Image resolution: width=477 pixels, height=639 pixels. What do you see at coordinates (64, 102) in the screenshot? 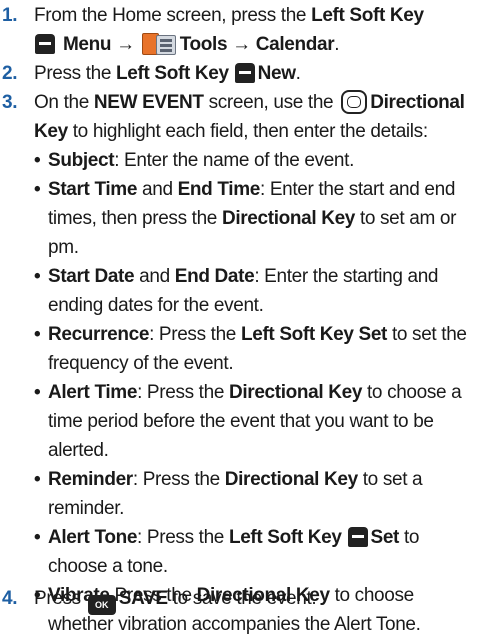
I see `step-text: On the` at bounding box center [64, 102].